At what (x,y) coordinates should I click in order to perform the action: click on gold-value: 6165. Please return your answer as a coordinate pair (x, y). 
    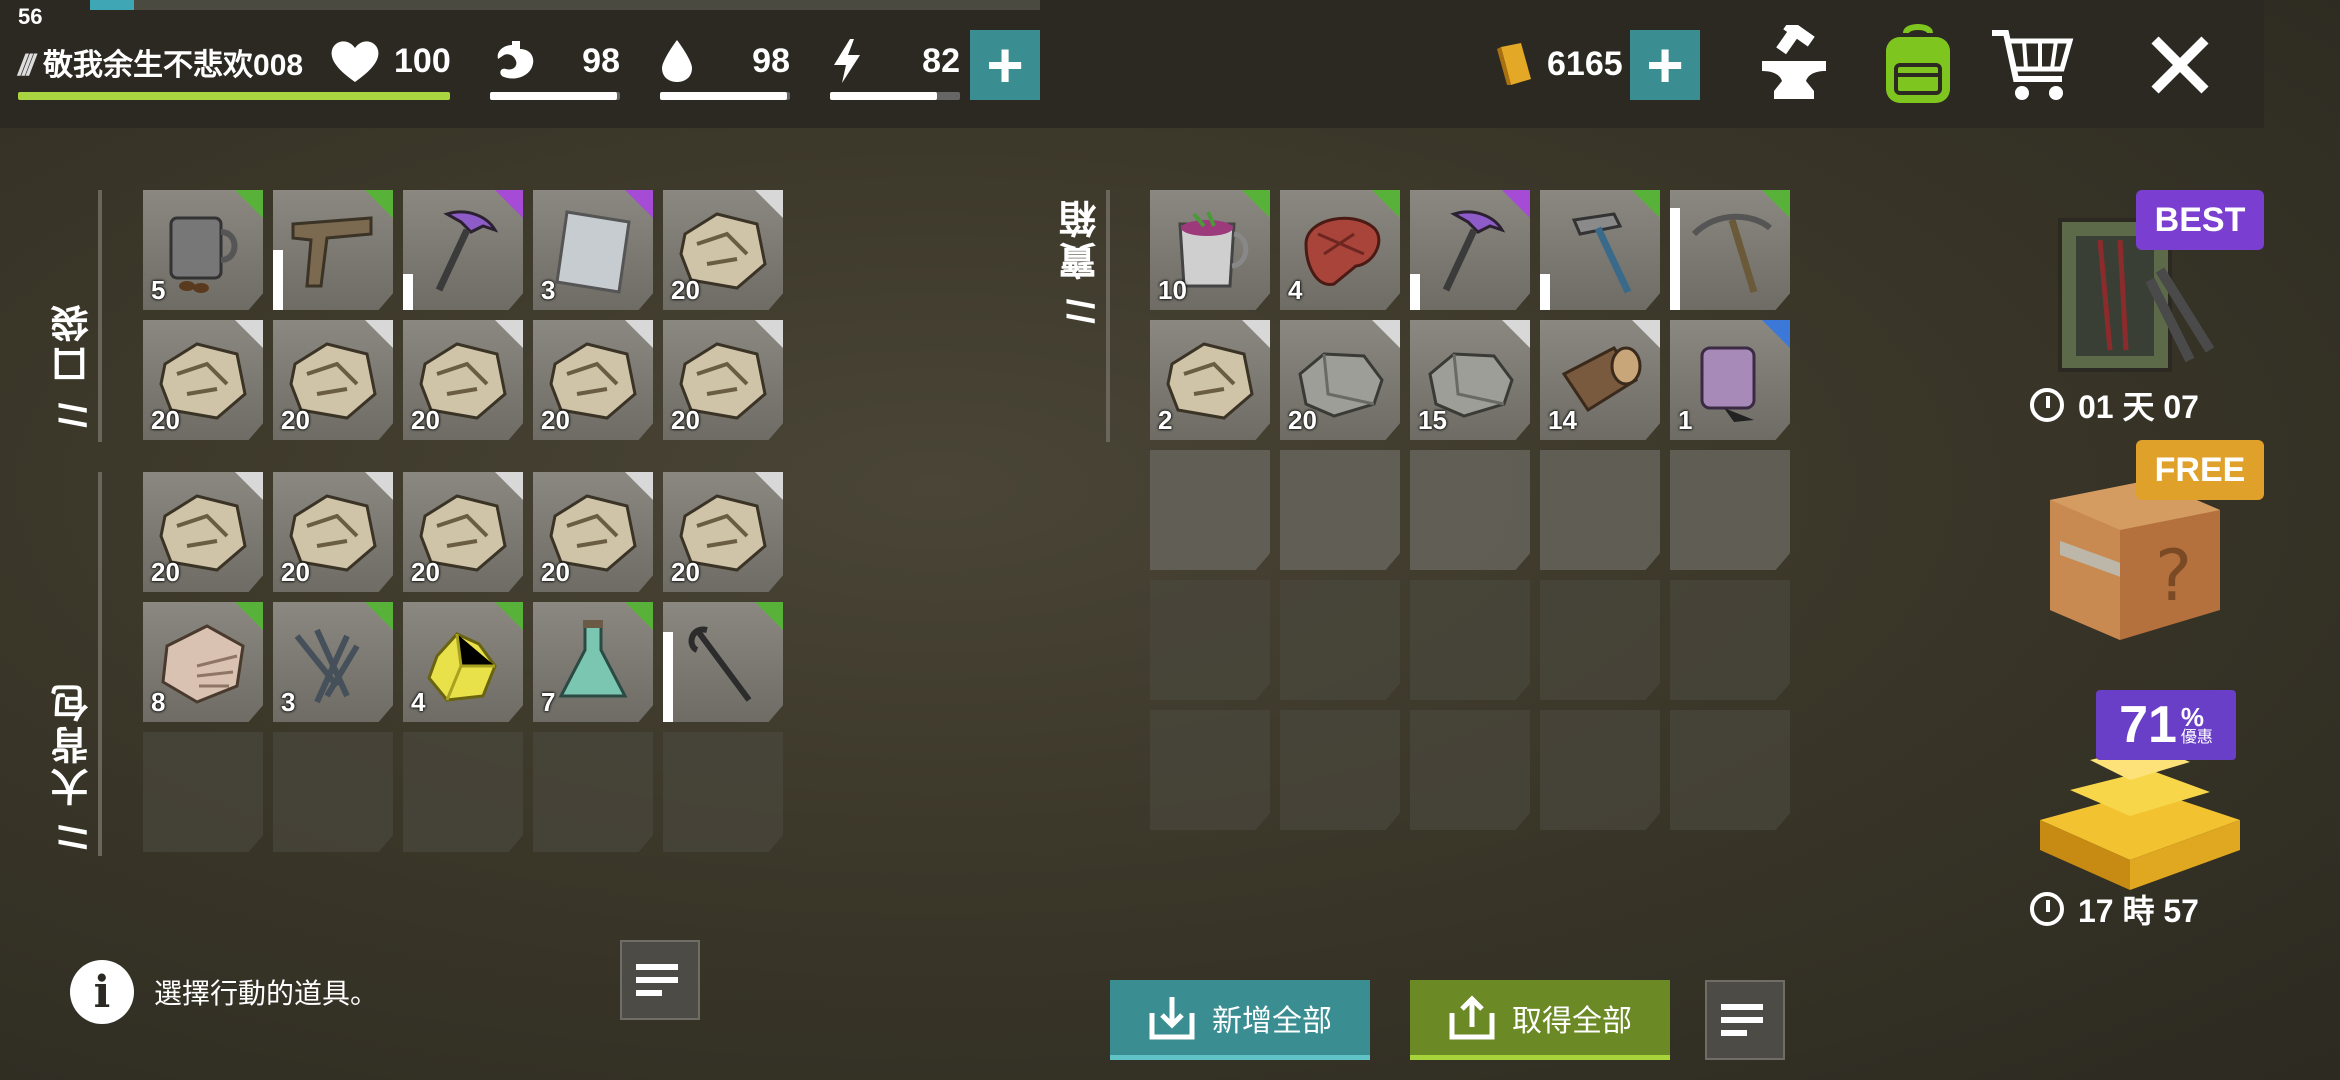
    Looking at the image, I should click on (1585, 63).